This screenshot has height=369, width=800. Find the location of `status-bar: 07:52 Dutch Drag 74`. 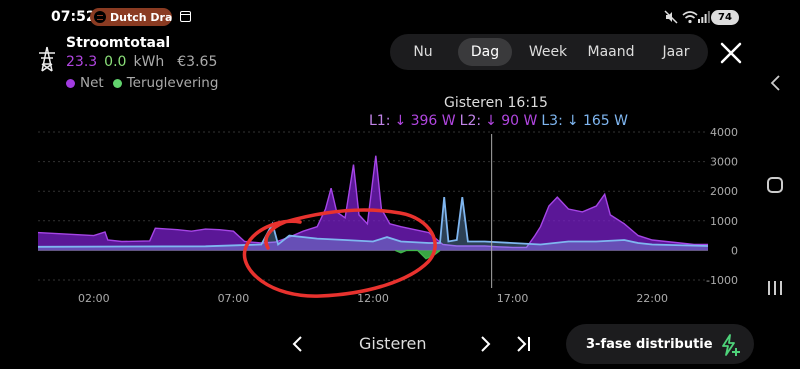

status-bar: 07:52 Dutch Drag 74 is located at coordinates (400, 17).